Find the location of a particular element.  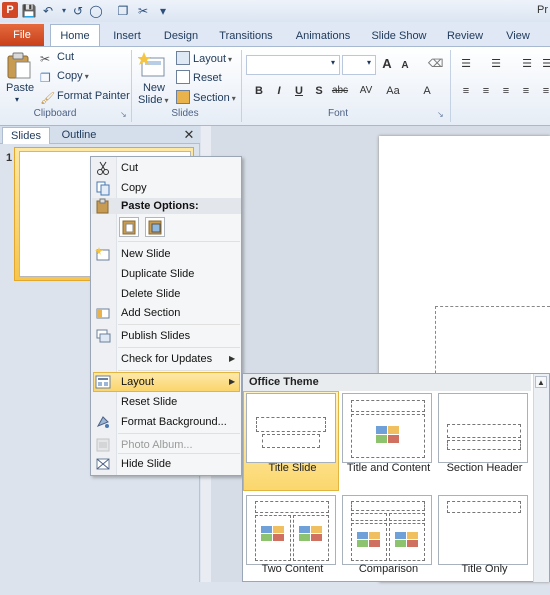

tab-home: Home is located at coordinates (75, 35).